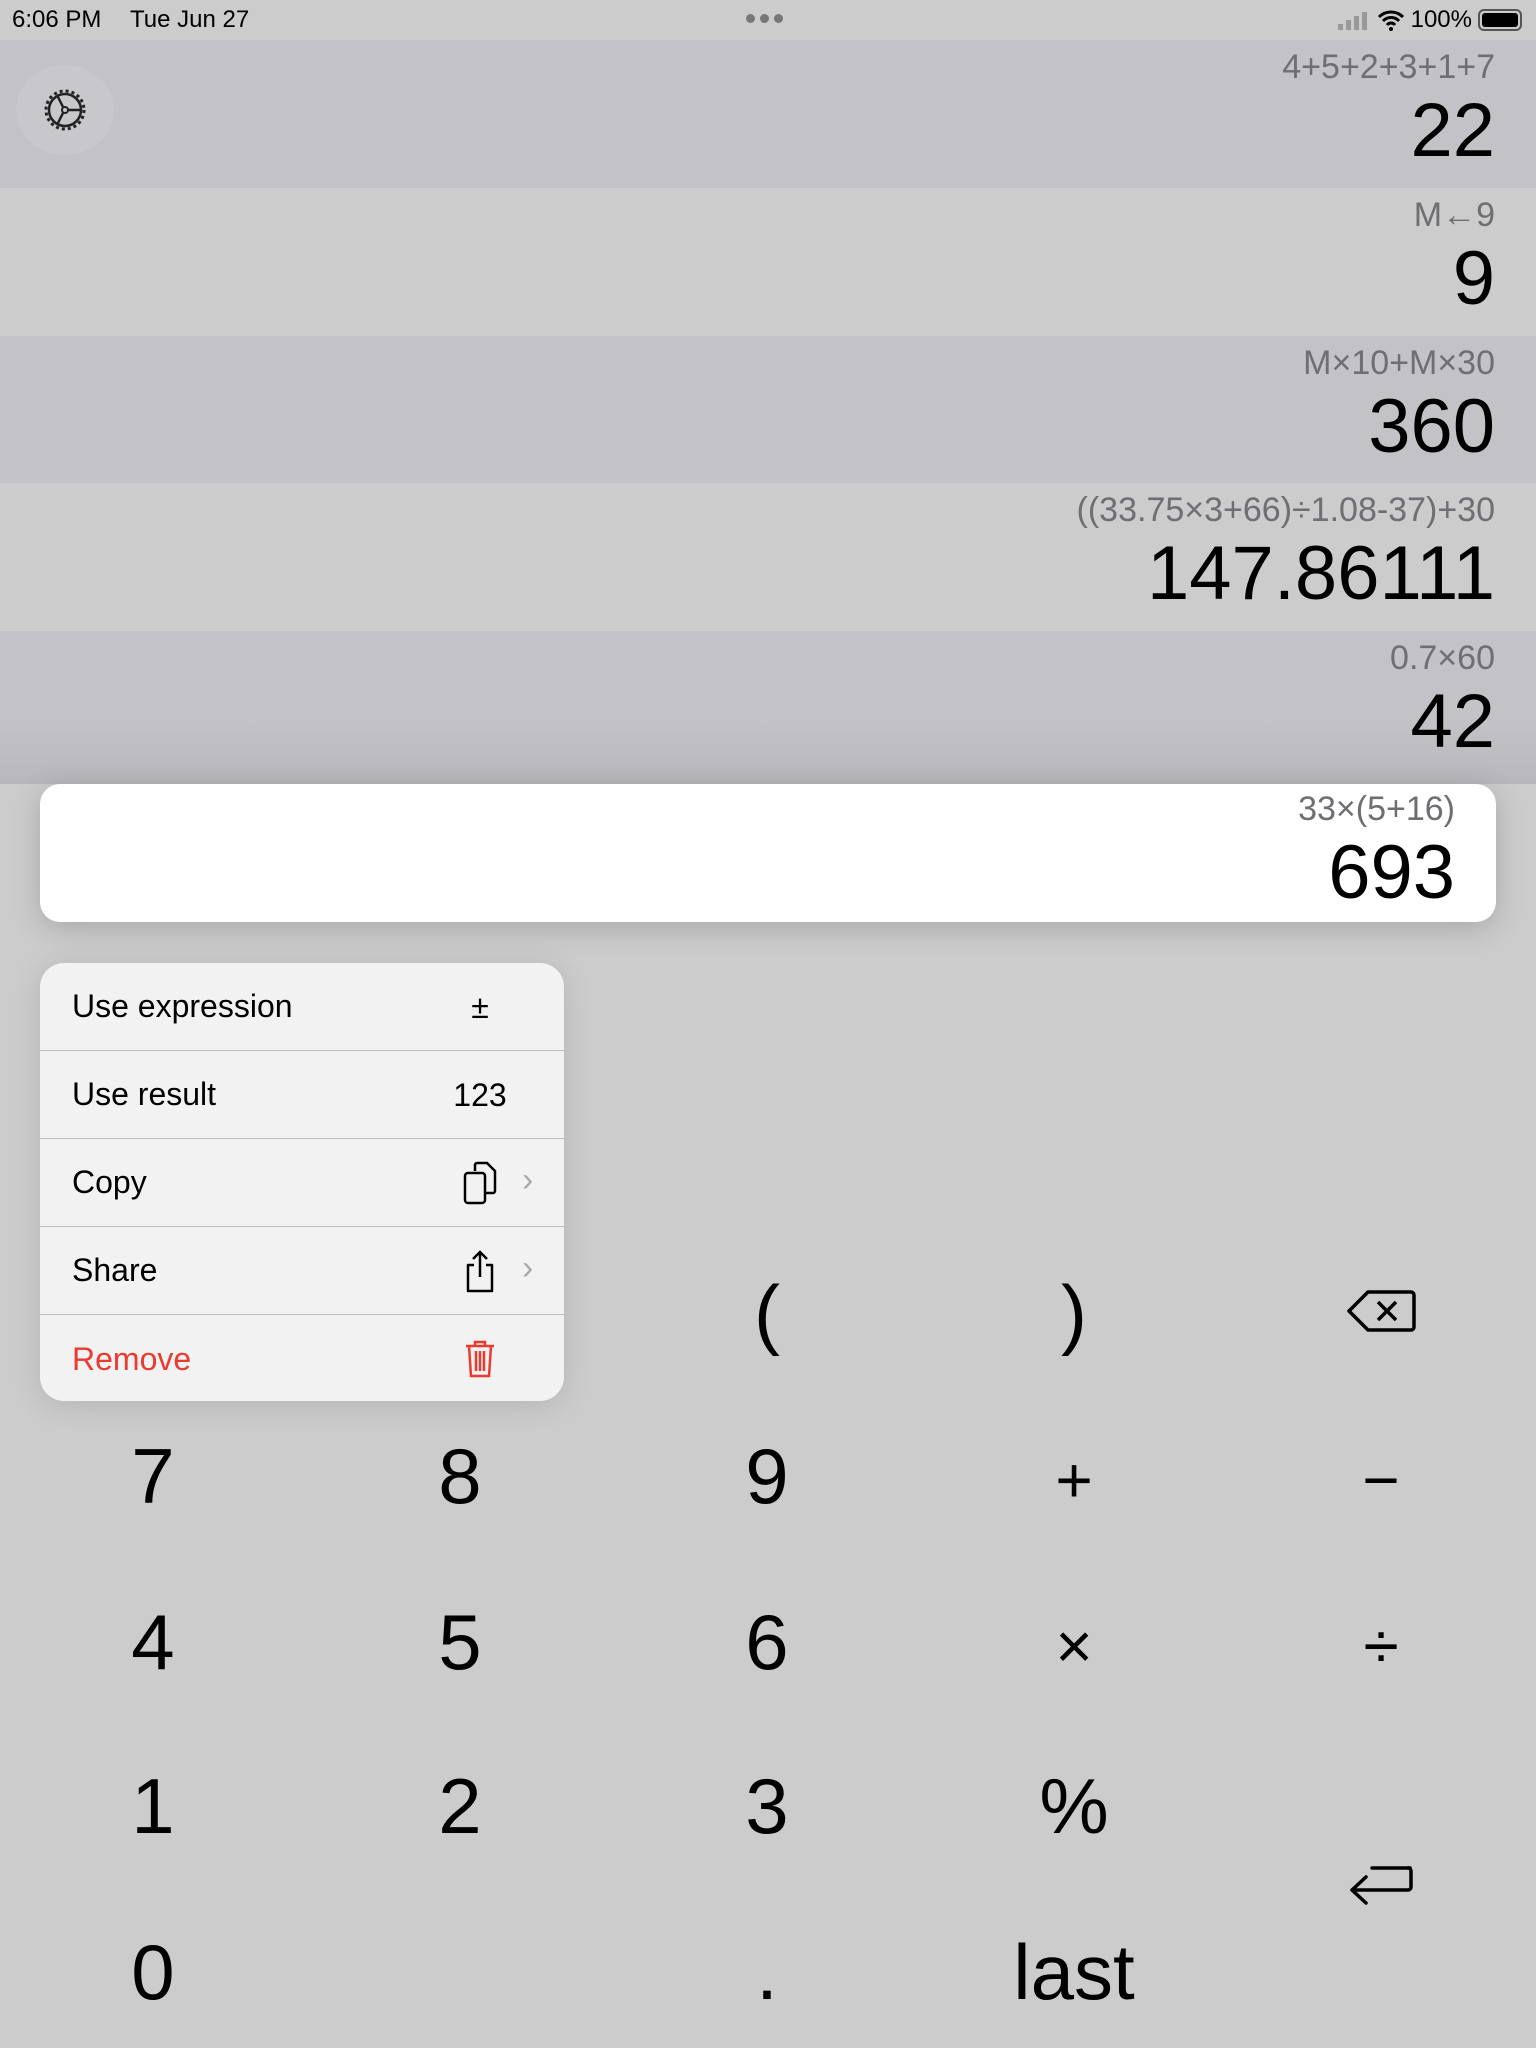  I want to click on key-0: 0, so click(153, 1972).